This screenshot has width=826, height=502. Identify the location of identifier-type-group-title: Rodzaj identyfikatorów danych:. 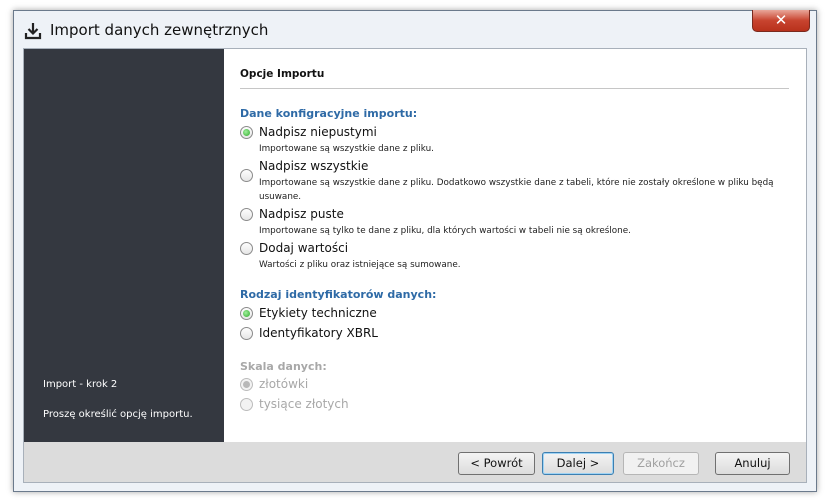
(338, 294).